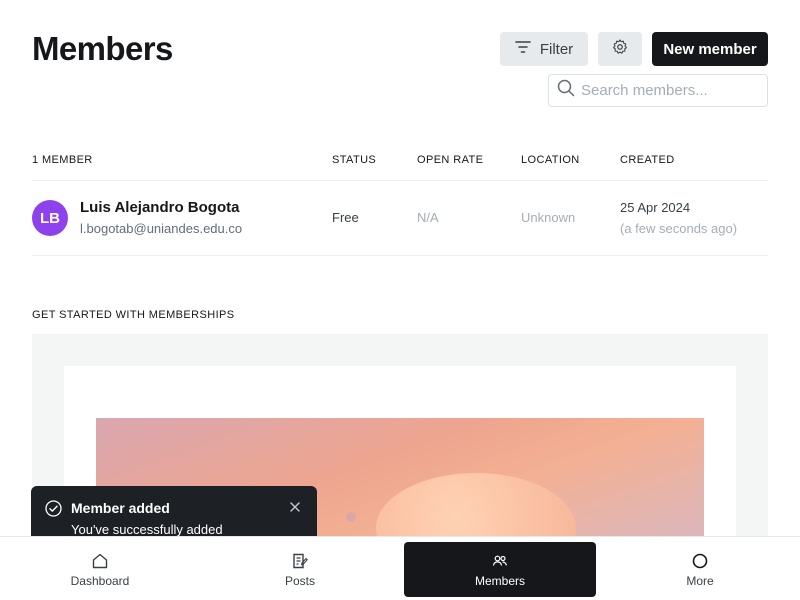 The width and height of the screenshot is (800, 600). I want to click on tab-members: Members, so click(500, 569).